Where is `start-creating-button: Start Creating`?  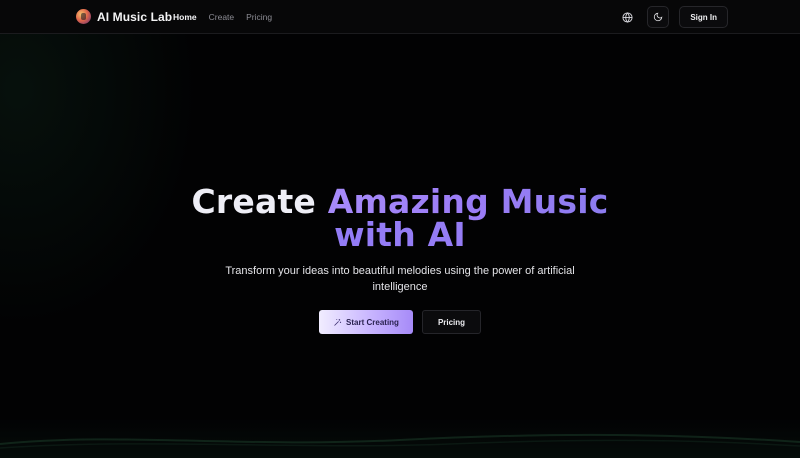 start-creating-button: Start Creating is located at coordinates (366, 322).